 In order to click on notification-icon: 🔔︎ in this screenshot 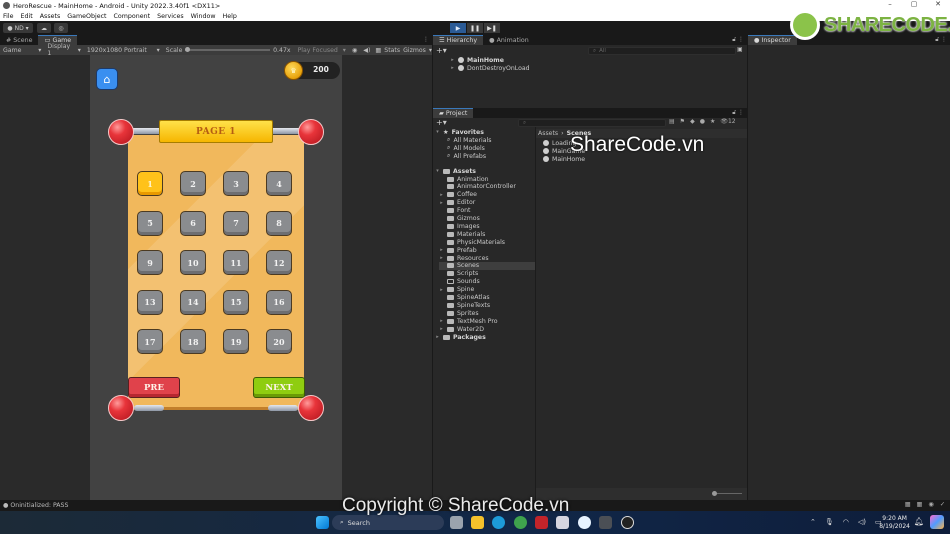, I will do `click(919, 521)`.